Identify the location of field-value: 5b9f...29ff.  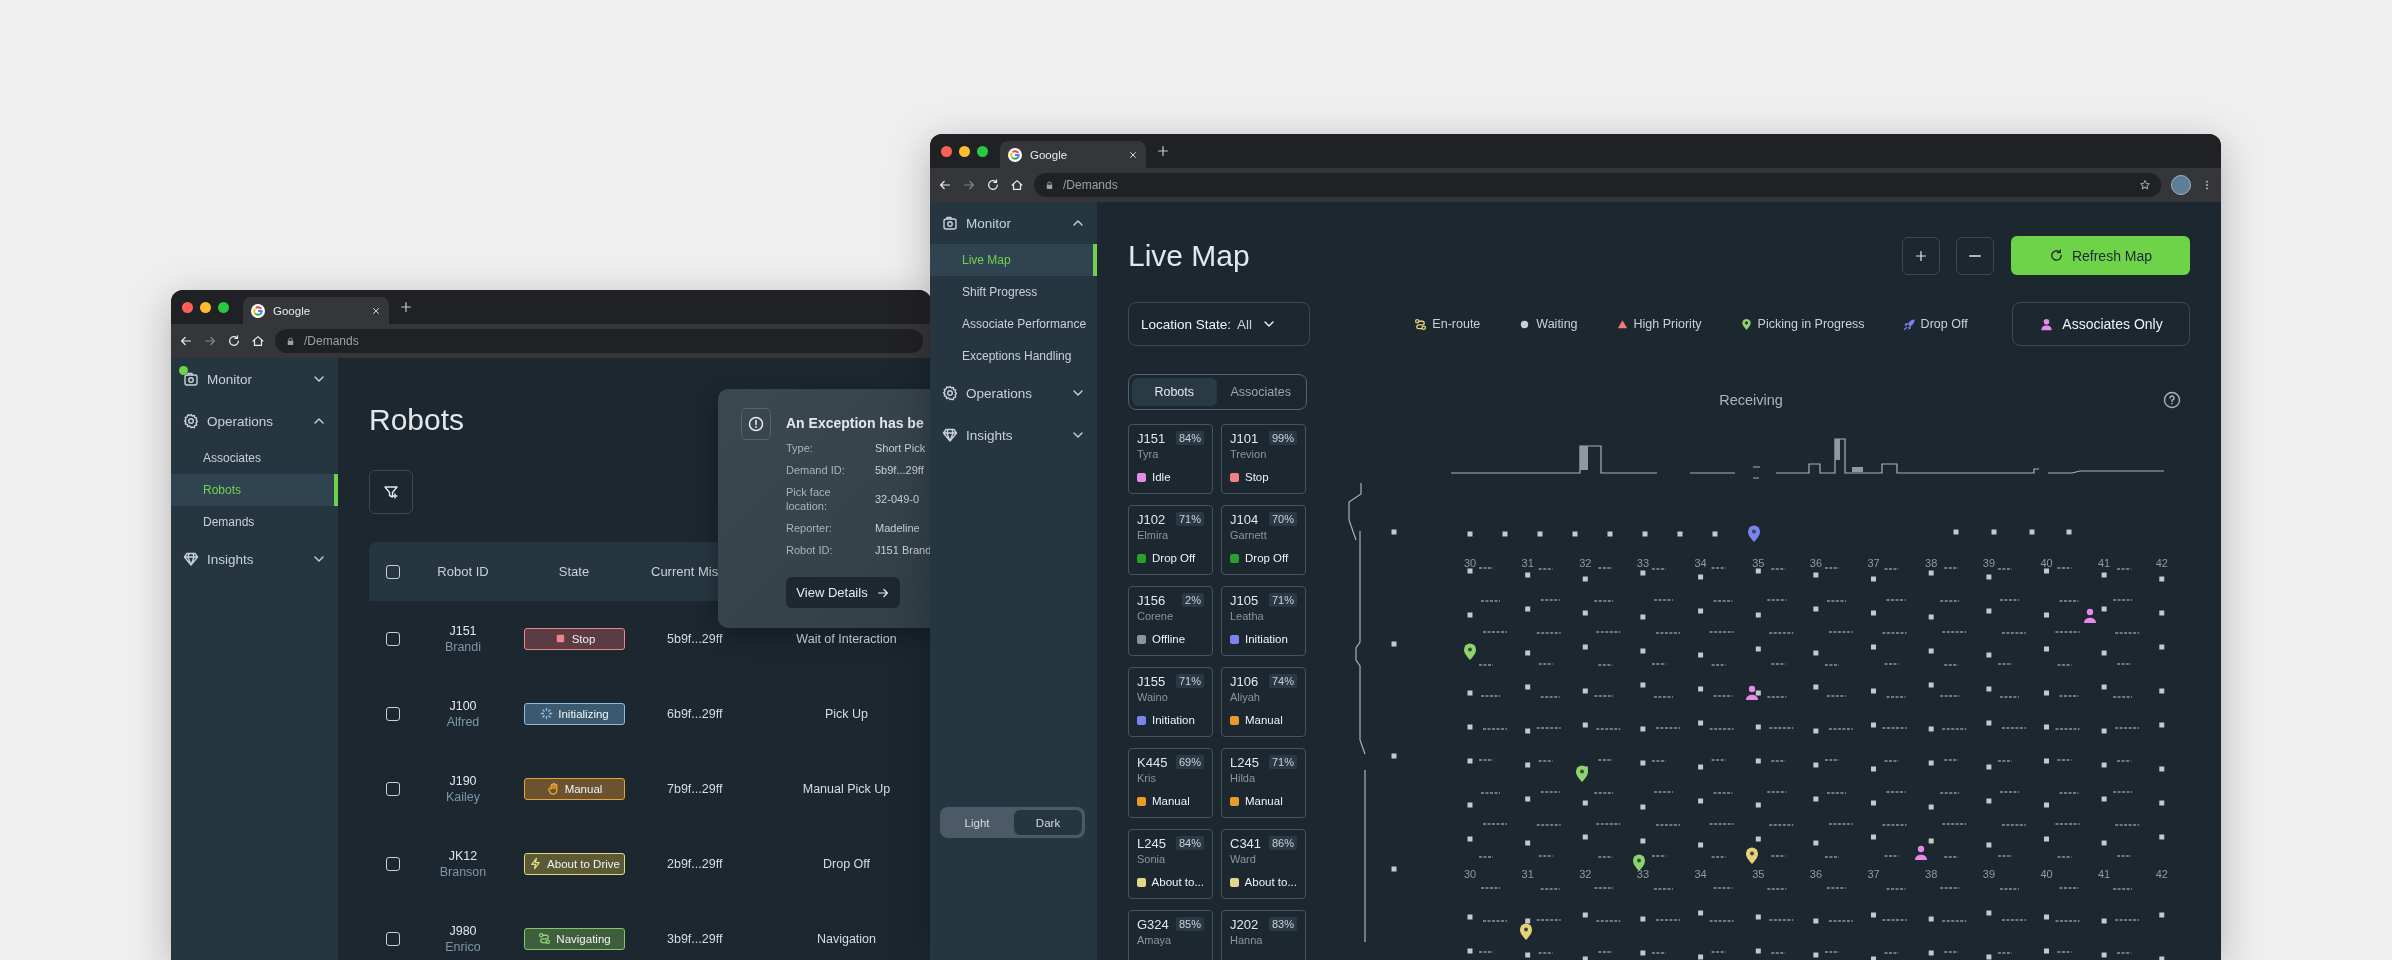
(900, 470).